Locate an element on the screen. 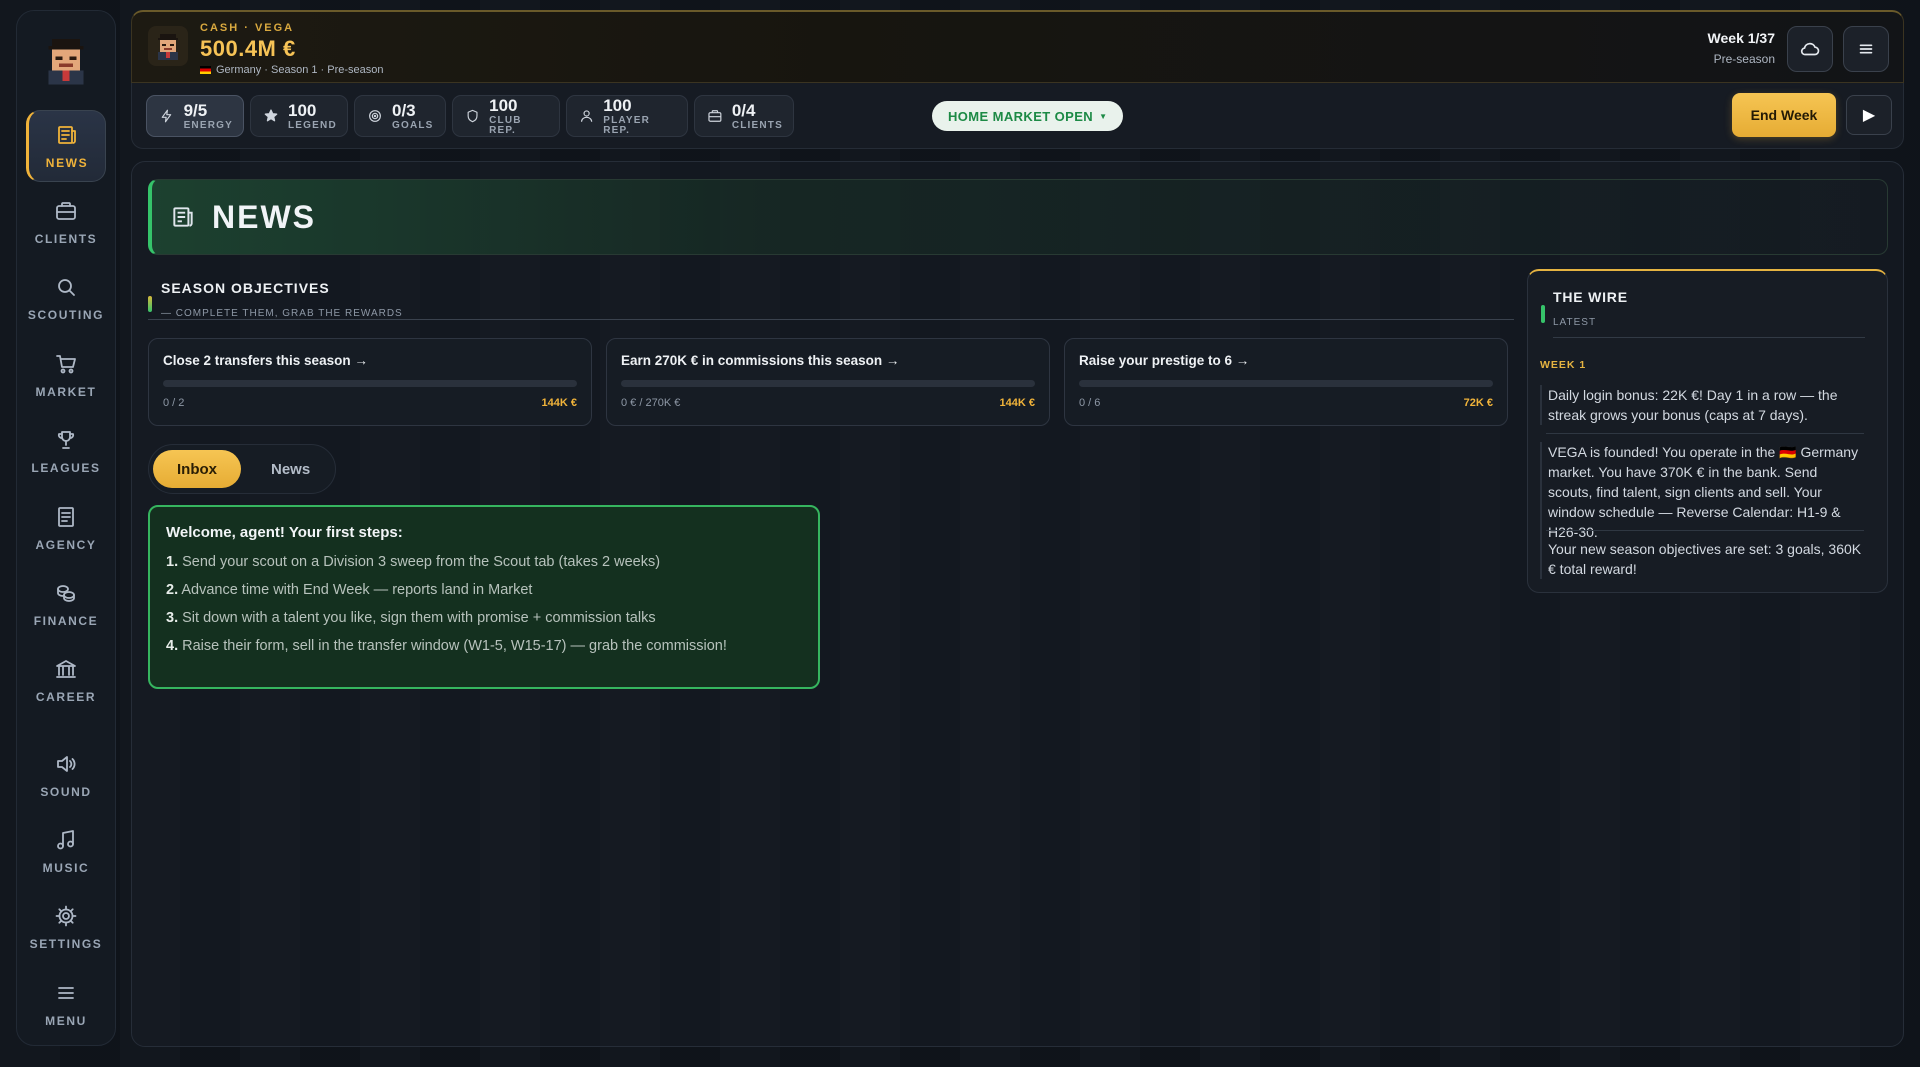 This screenshot has width=1920, height=1067. stat-club-rep: 100 CLUB REP. is located at coordinates (506, 116).